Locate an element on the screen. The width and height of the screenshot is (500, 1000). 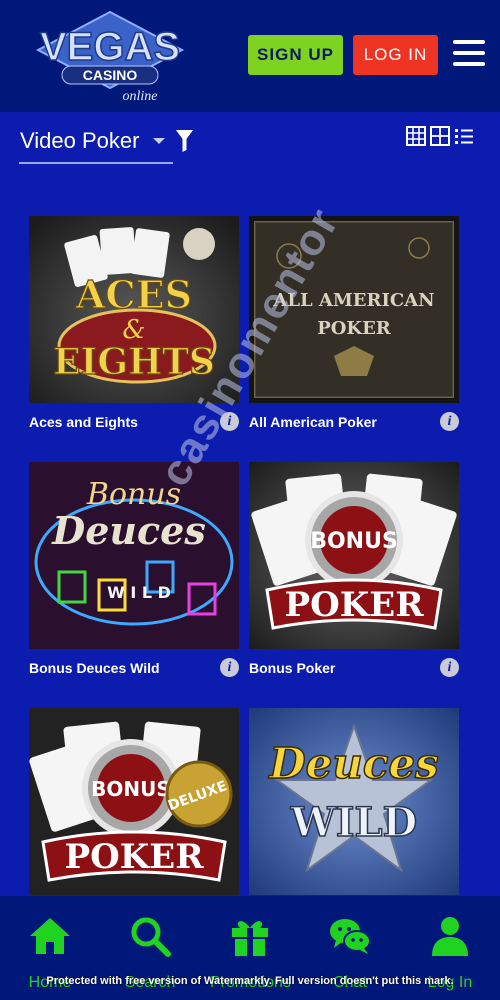
game-thumbnail: BONUS DELUXE POKER is located at coordinates (134, 801).